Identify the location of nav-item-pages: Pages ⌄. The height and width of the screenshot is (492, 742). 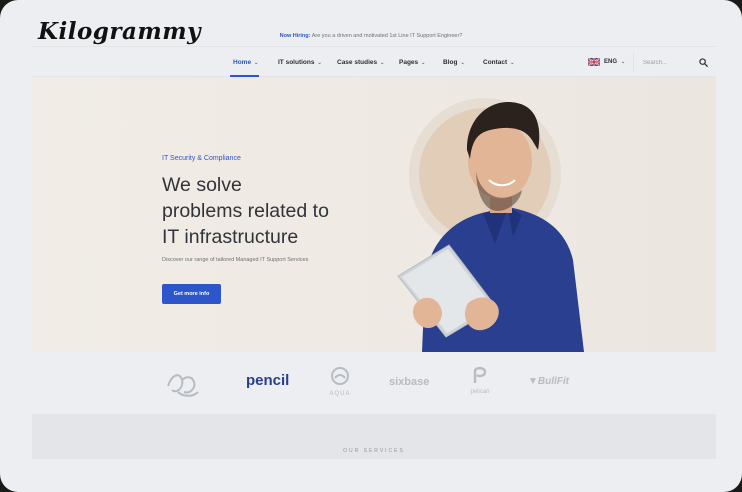
(412, 62).